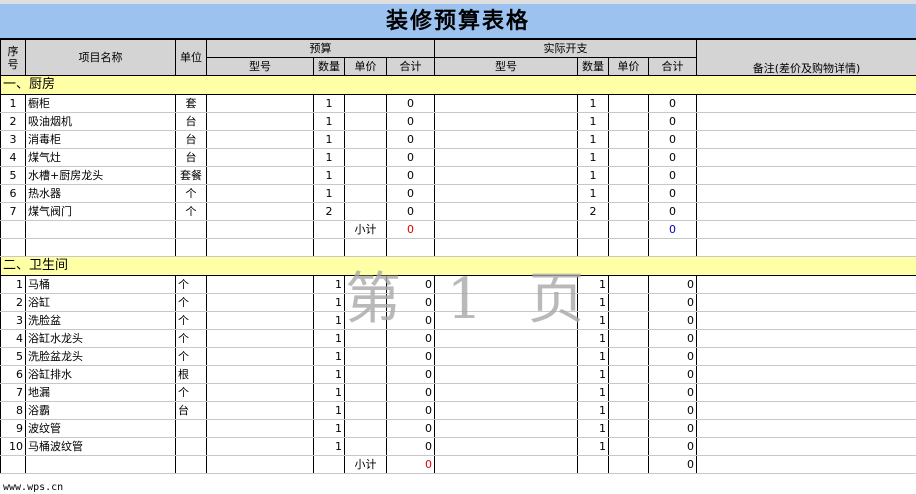 This screenshot has width=916, height=494. I want to click on header-budget-qty: 数量, so click(329, 66).